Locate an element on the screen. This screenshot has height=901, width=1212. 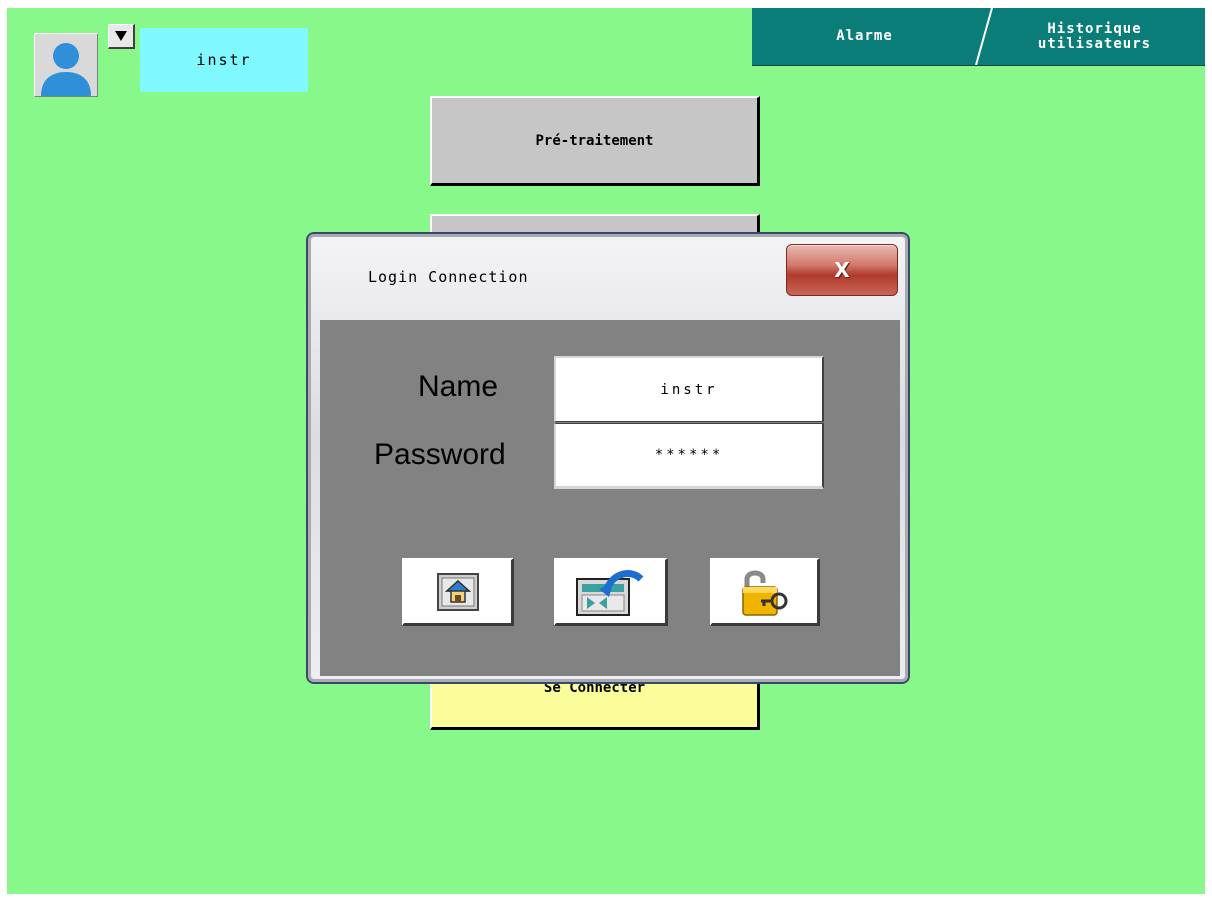
pretraitement-button: Pré-traitement is located at coordinates (595, 141).